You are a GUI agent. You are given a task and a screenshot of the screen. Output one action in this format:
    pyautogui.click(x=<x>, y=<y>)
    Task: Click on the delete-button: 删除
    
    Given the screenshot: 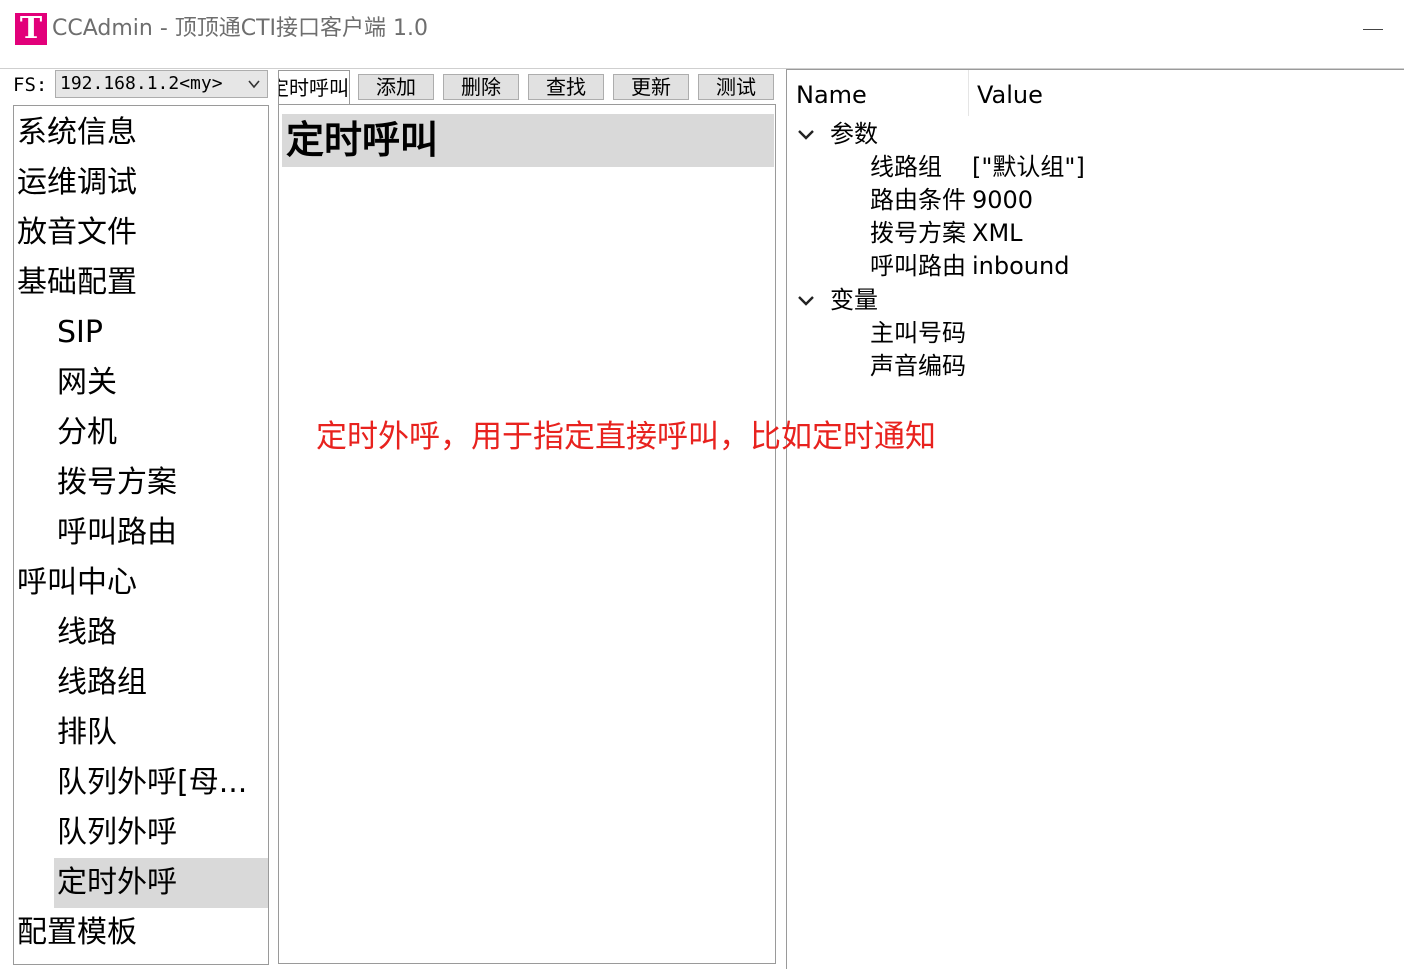 What is the action you would take?
    pyautogui.click(x=481, y=87)
    